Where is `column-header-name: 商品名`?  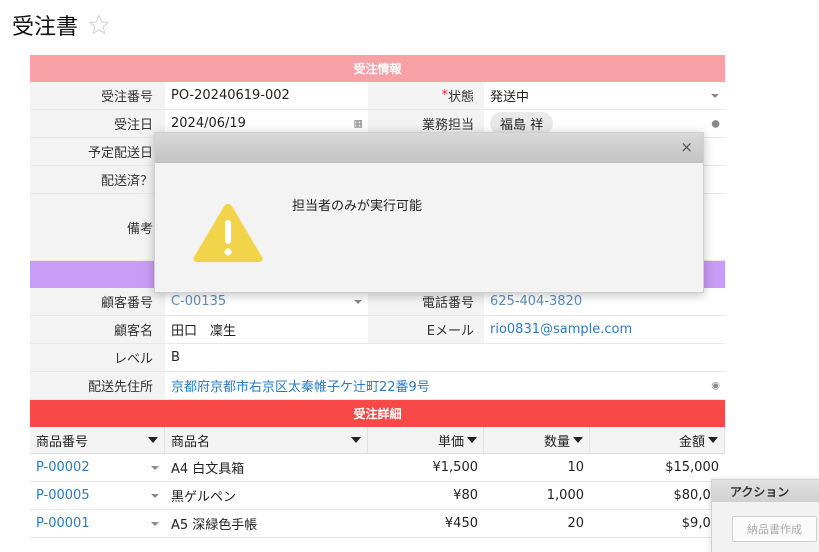 column-header-name: 商品名 is located at coordinates (266, 440).